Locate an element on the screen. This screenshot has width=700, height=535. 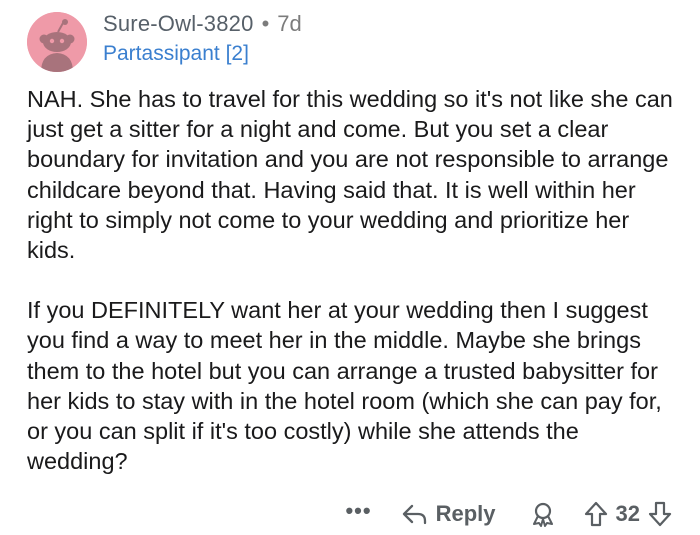
vote-controls: 32 is located at coordinates (628, 514).